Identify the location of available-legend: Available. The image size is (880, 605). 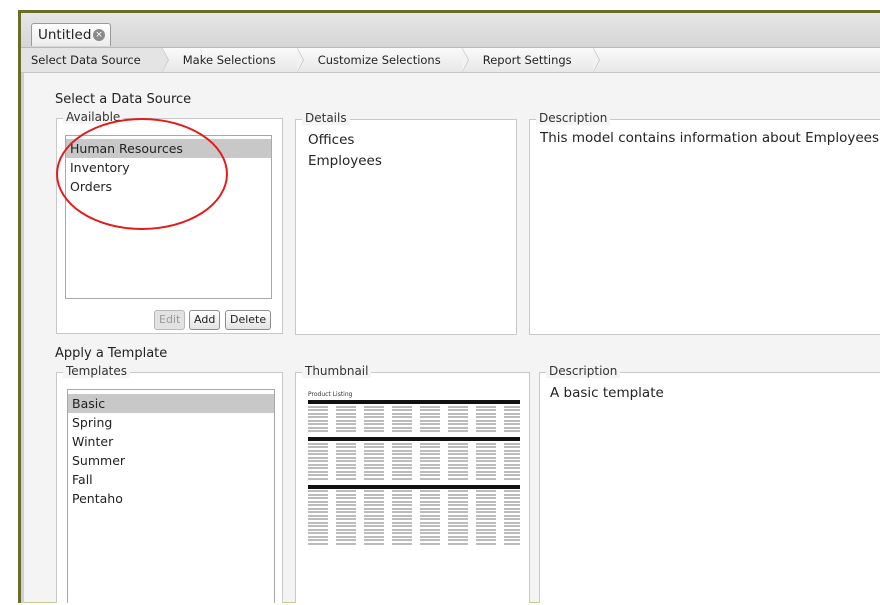
(93, 117).